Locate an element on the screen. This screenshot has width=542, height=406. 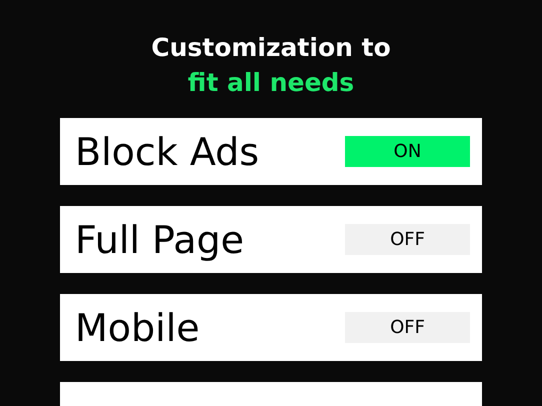
setting-label: Mobile is located at coordinates (137, 327).